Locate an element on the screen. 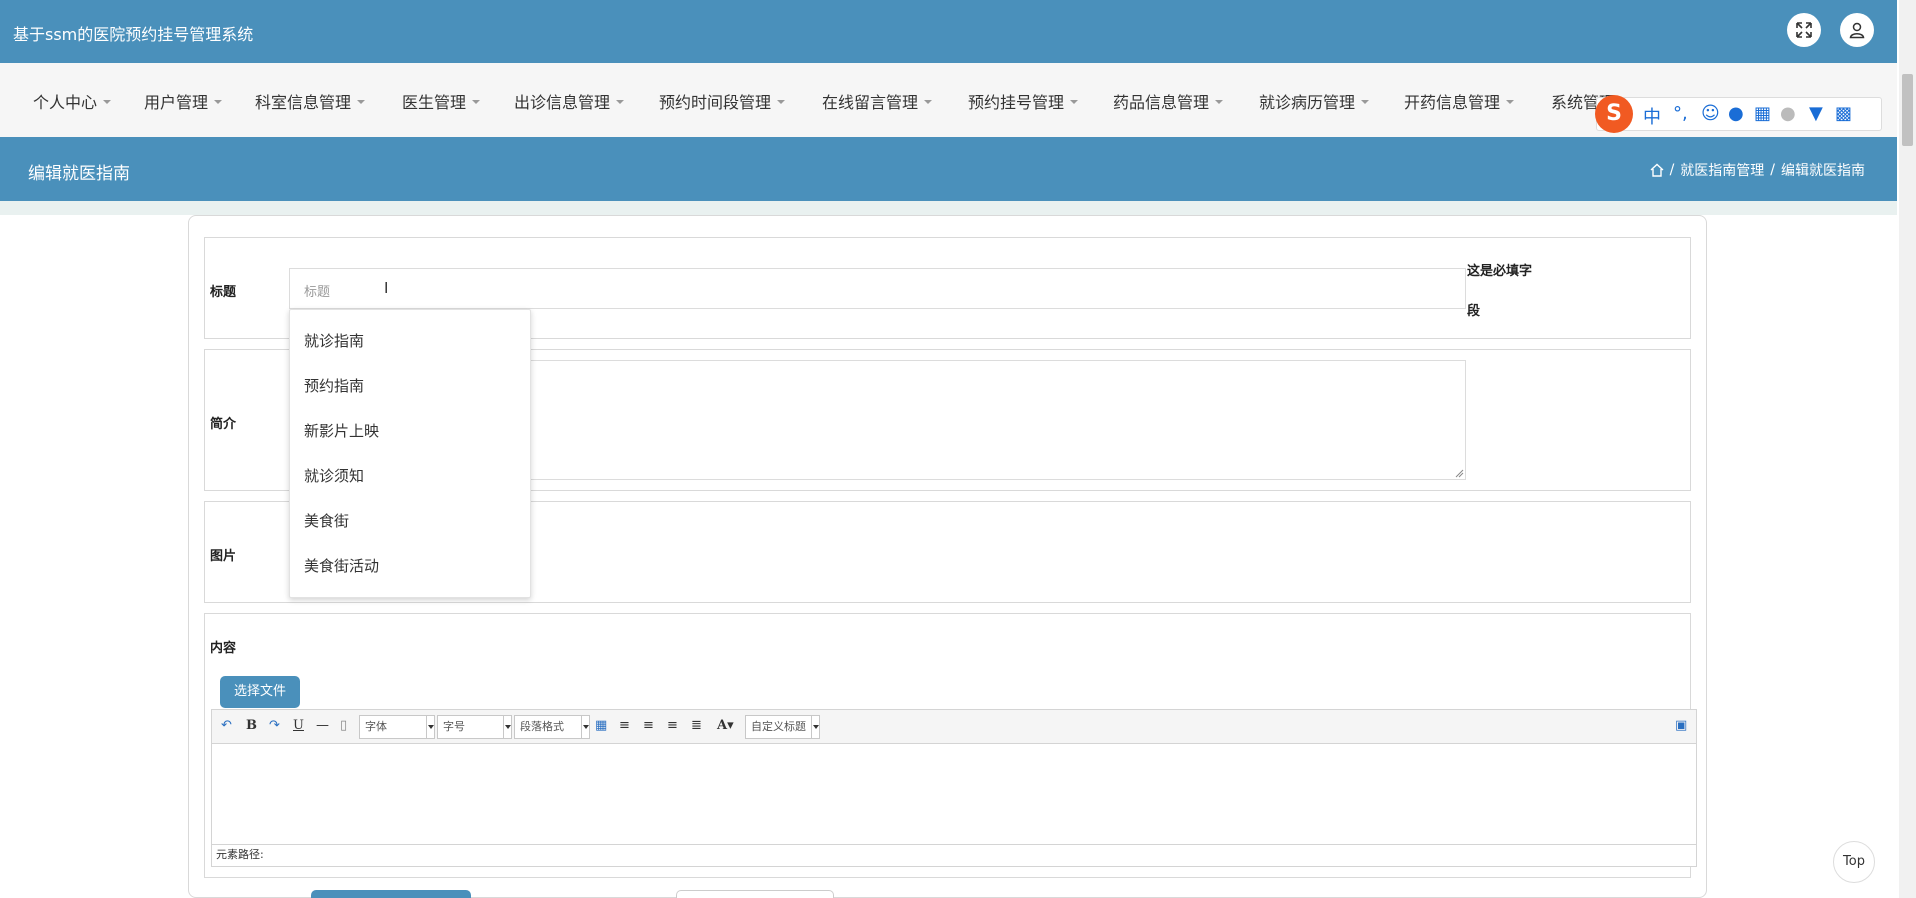 The width and height of the screenshot is (1916, 898). nav-label: 个人中心 is located at coordinates (65, 102).